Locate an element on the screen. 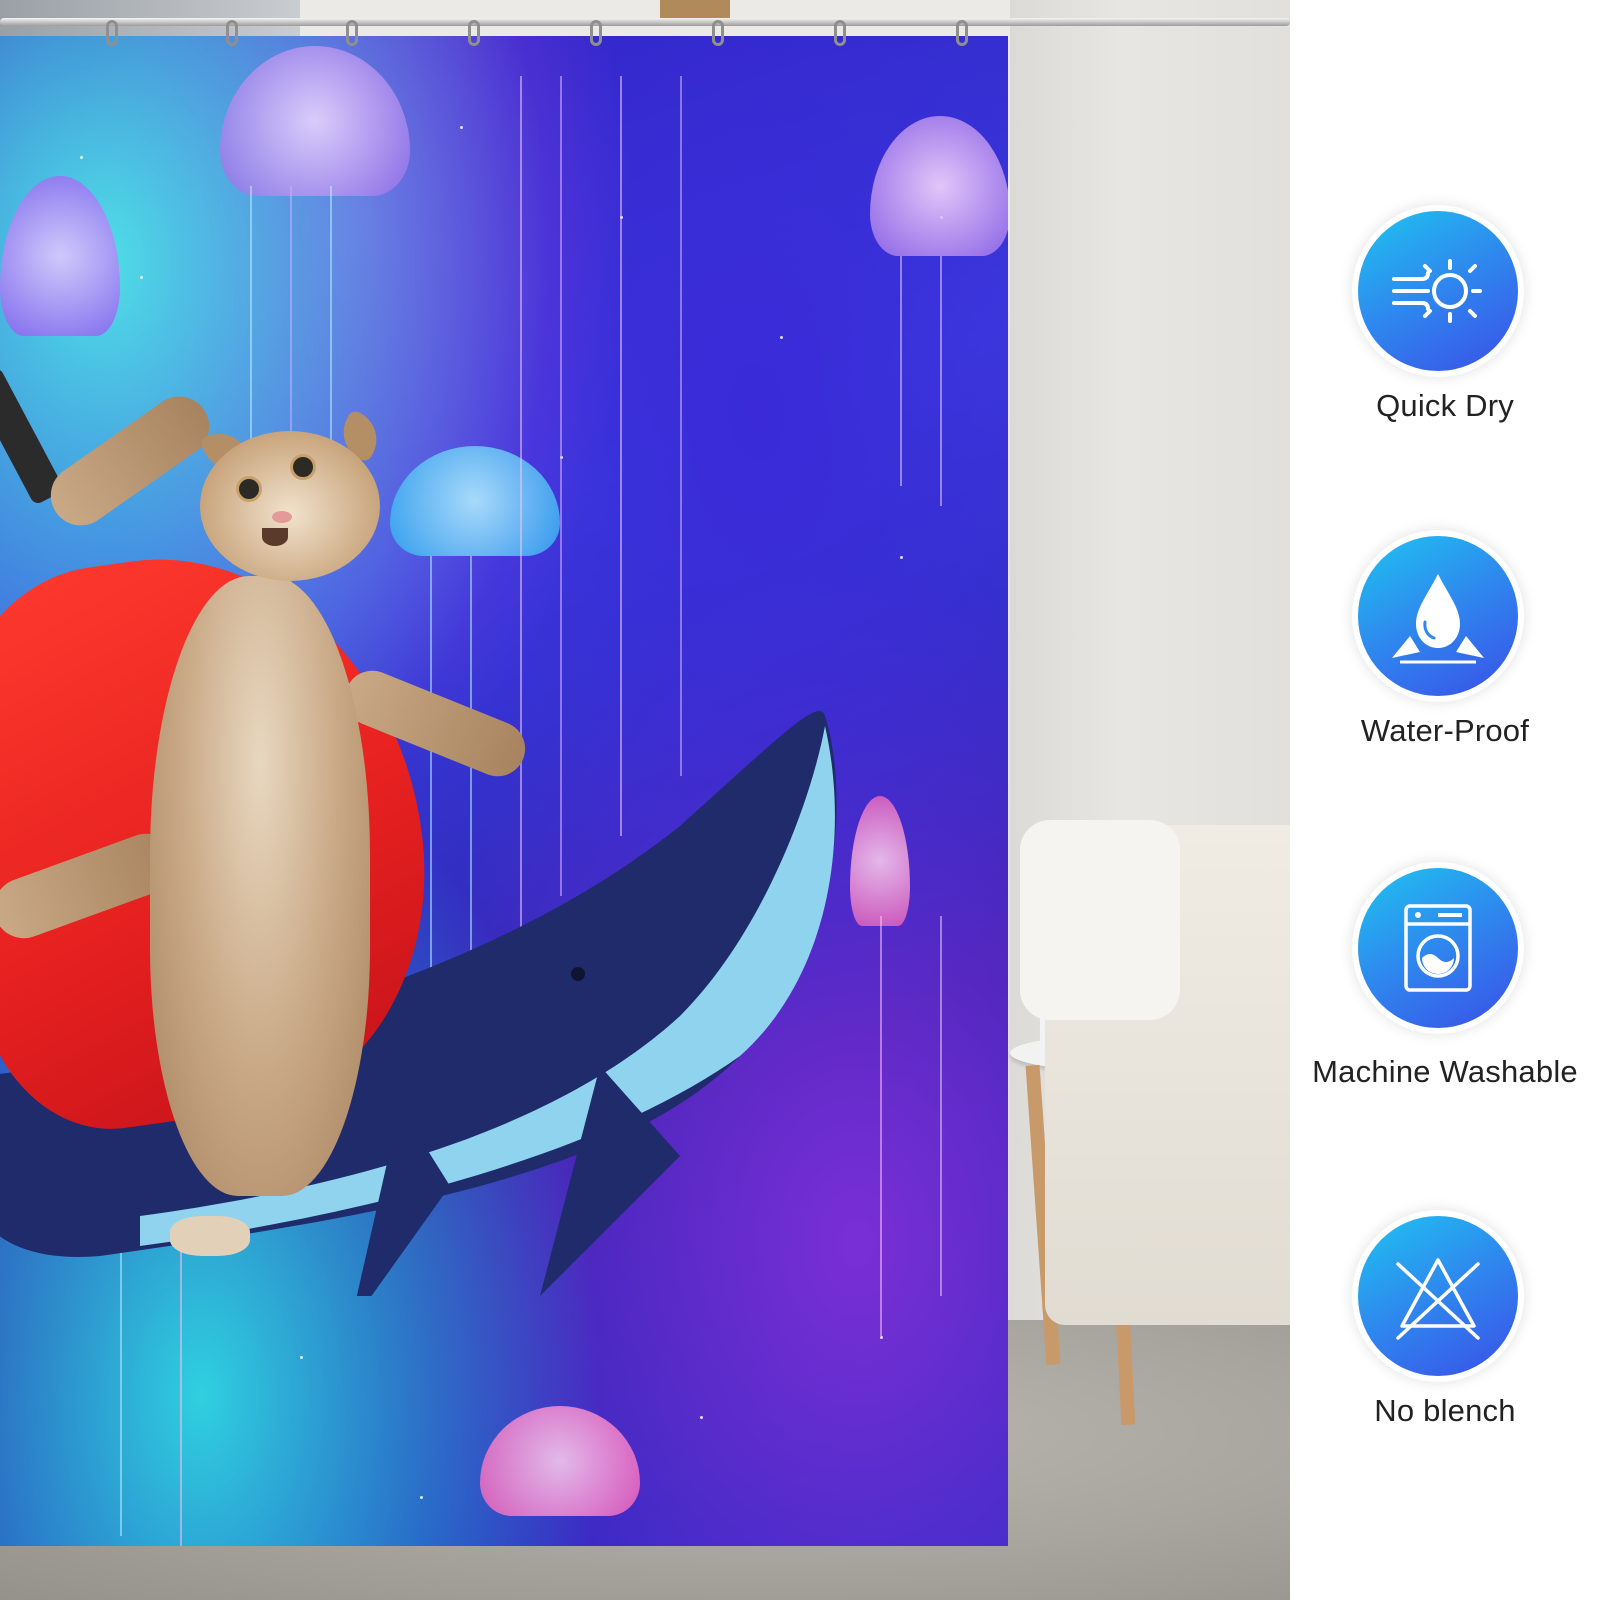  feature-label: No blench is located at coordinates (1445, 1410).